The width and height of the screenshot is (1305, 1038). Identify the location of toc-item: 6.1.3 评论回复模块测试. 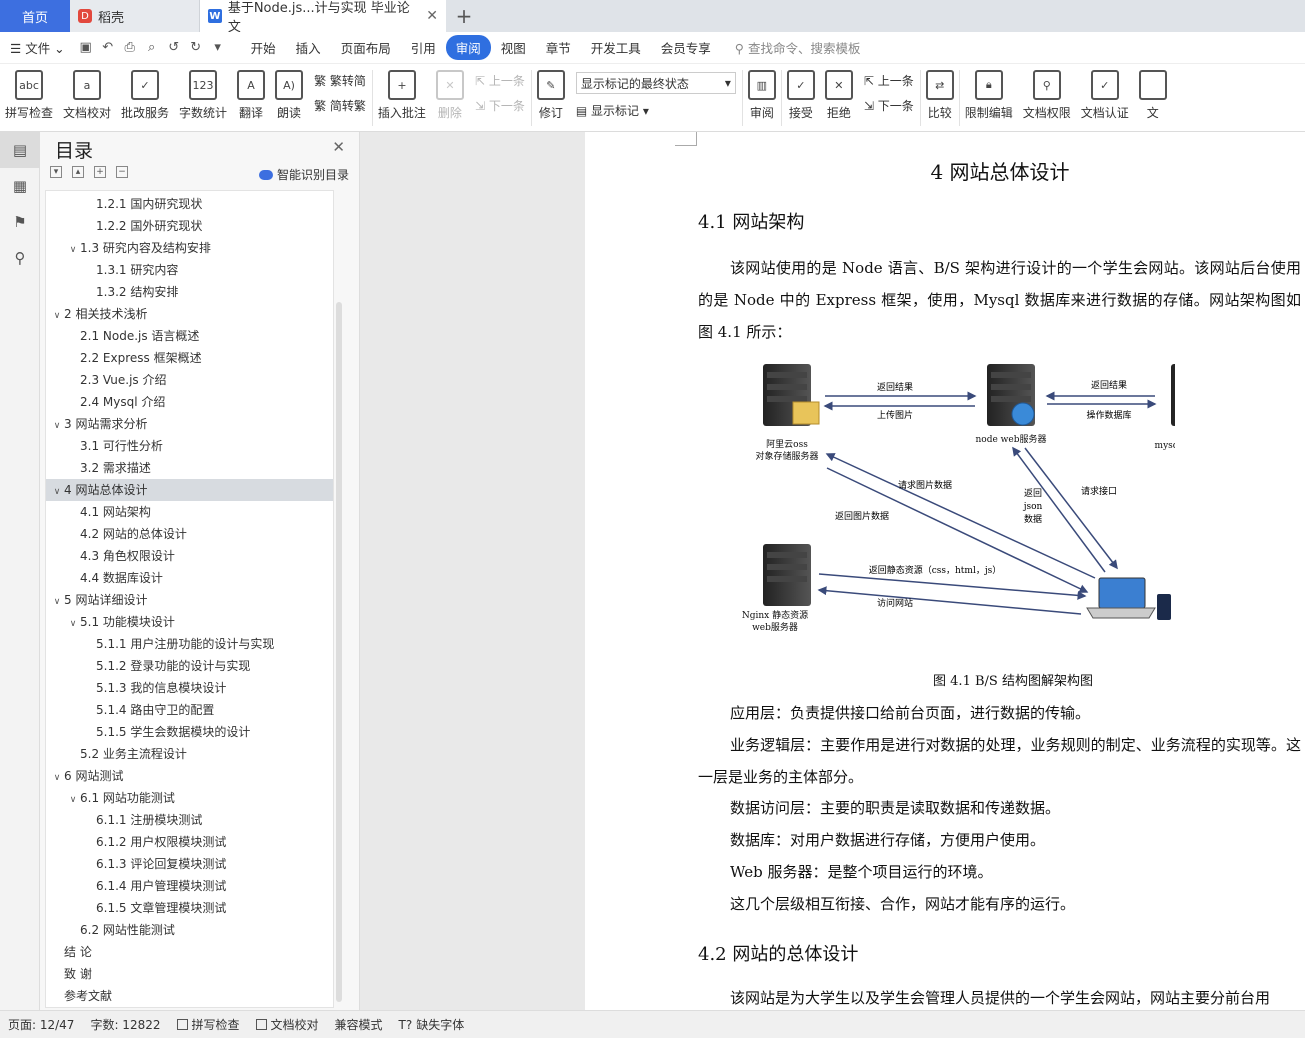
(189, 864).